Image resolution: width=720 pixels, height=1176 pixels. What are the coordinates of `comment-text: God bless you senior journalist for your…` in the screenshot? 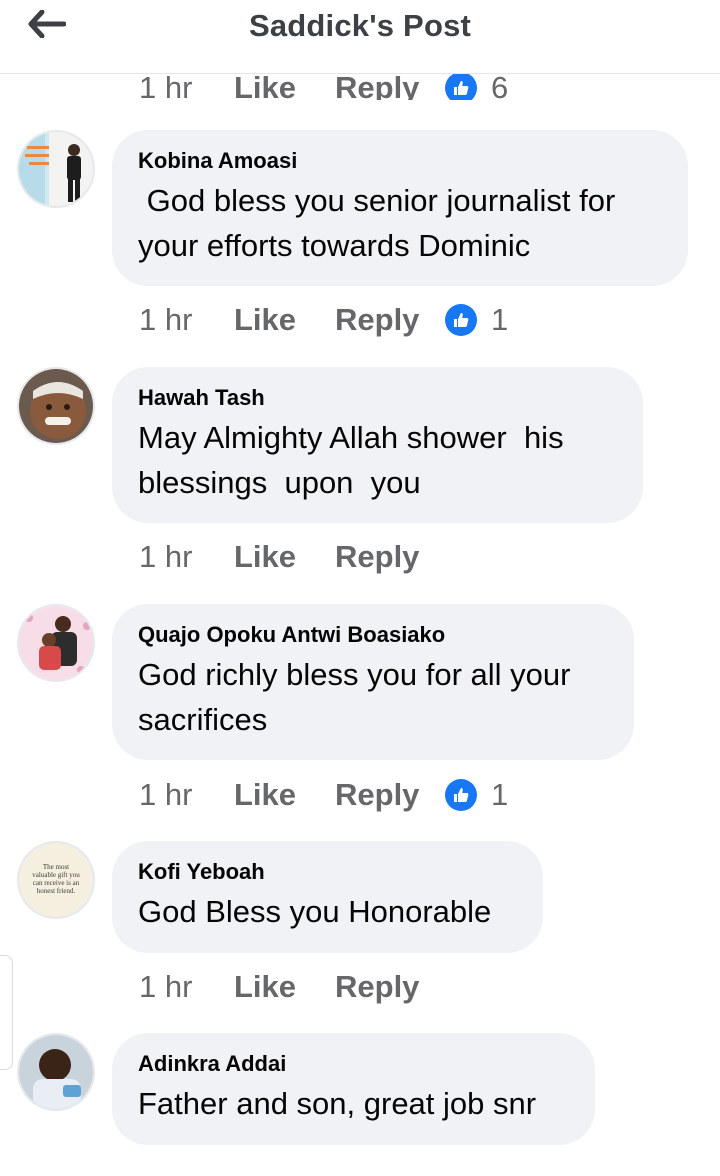 It's located at (377, 223).